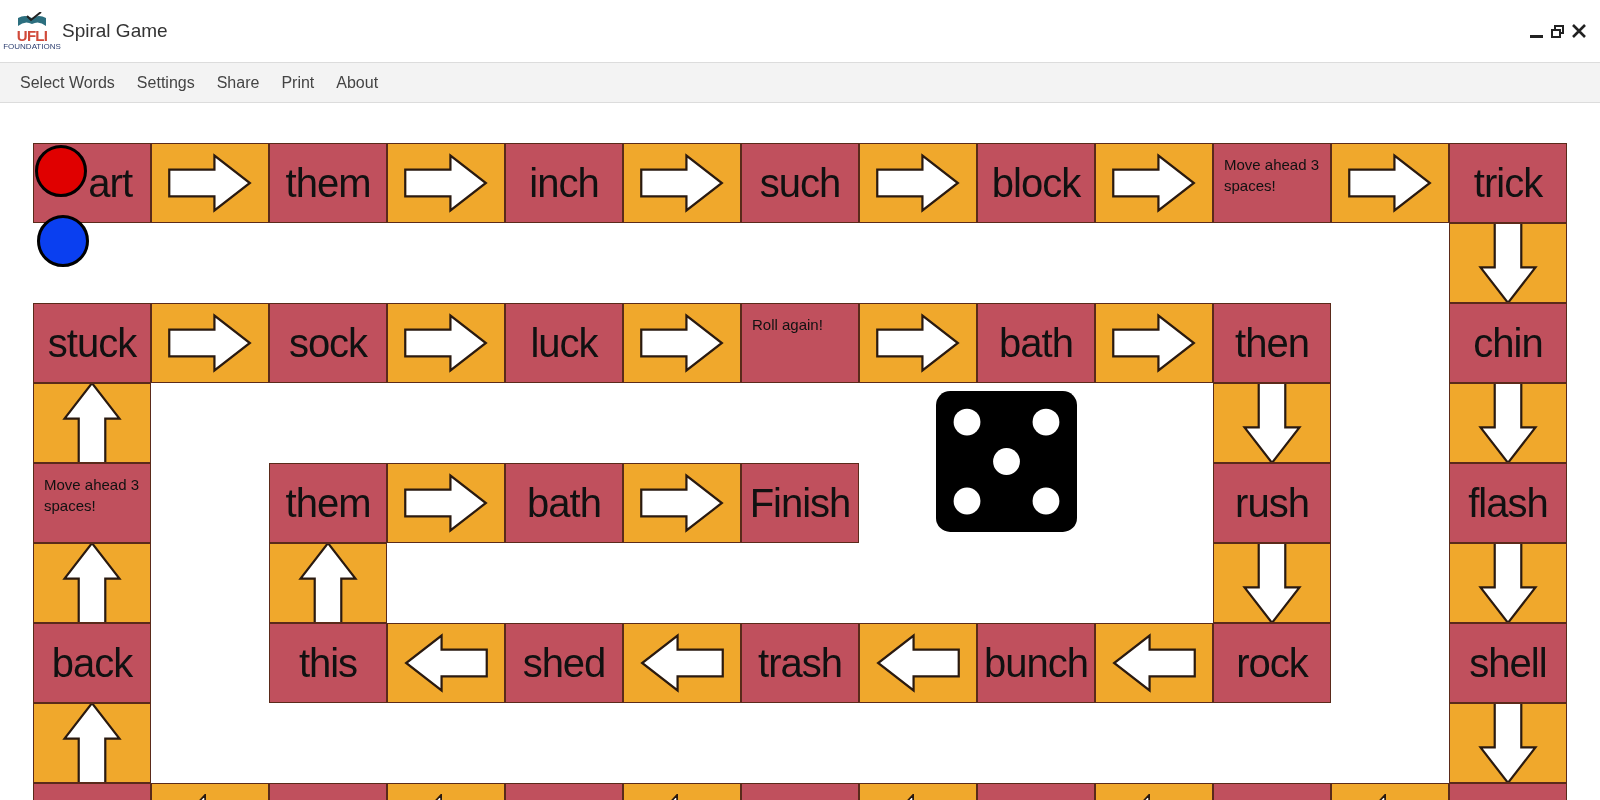 The width and height of the screenshot is (1600, 800). What do you see at coordinates (1272, 503) in the screenshot?
I see `word-space: rush` at bounding box center [1272, 503].